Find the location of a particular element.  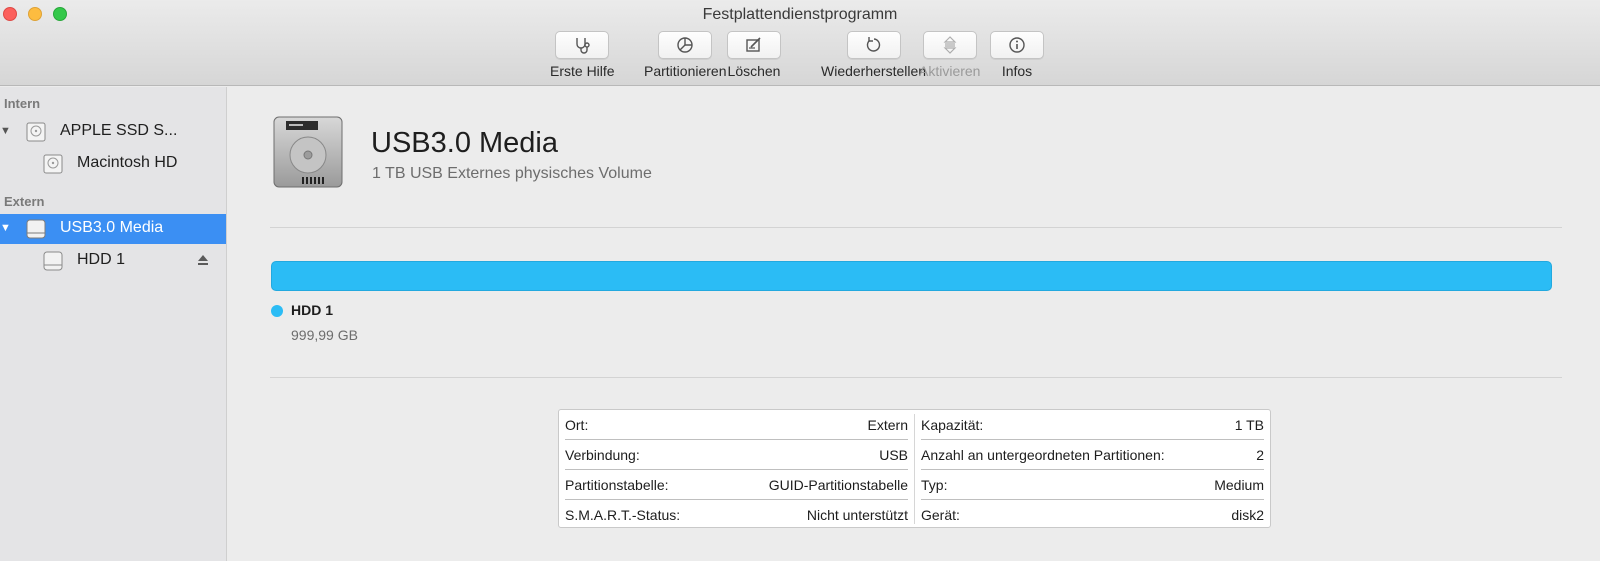

eject-icon is located at coordinates (203, 260).